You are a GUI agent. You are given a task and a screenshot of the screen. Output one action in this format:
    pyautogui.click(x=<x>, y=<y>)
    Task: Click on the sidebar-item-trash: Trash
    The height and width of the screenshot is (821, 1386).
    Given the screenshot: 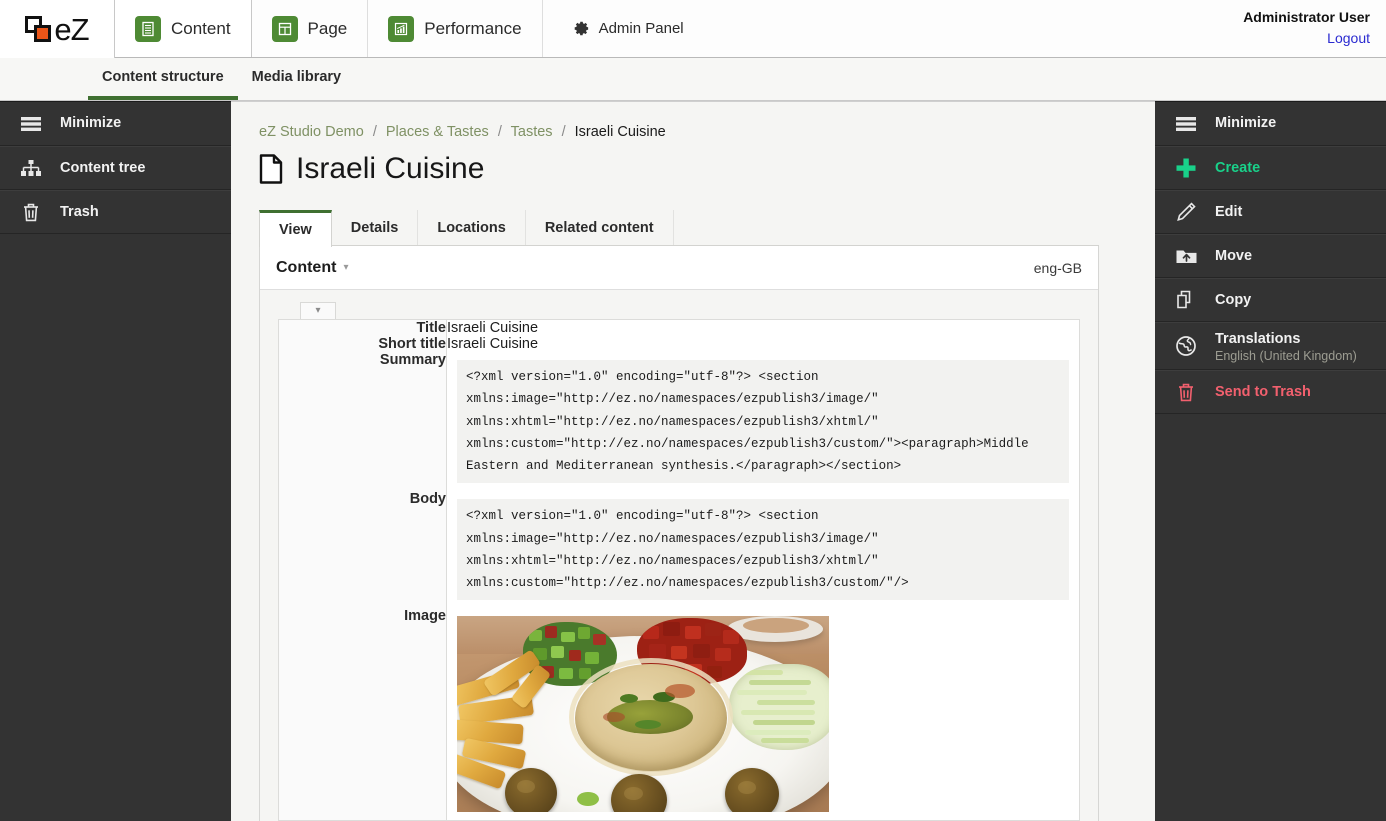 What is the action you would take?
    pyautogui.click(x=115, y=212)
    